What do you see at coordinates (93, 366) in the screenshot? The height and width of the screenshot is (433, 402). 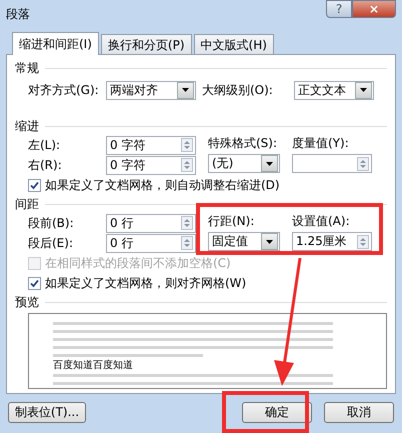 I see `sample-text: 百度知道百度知道` at bounding box center [93, 366].